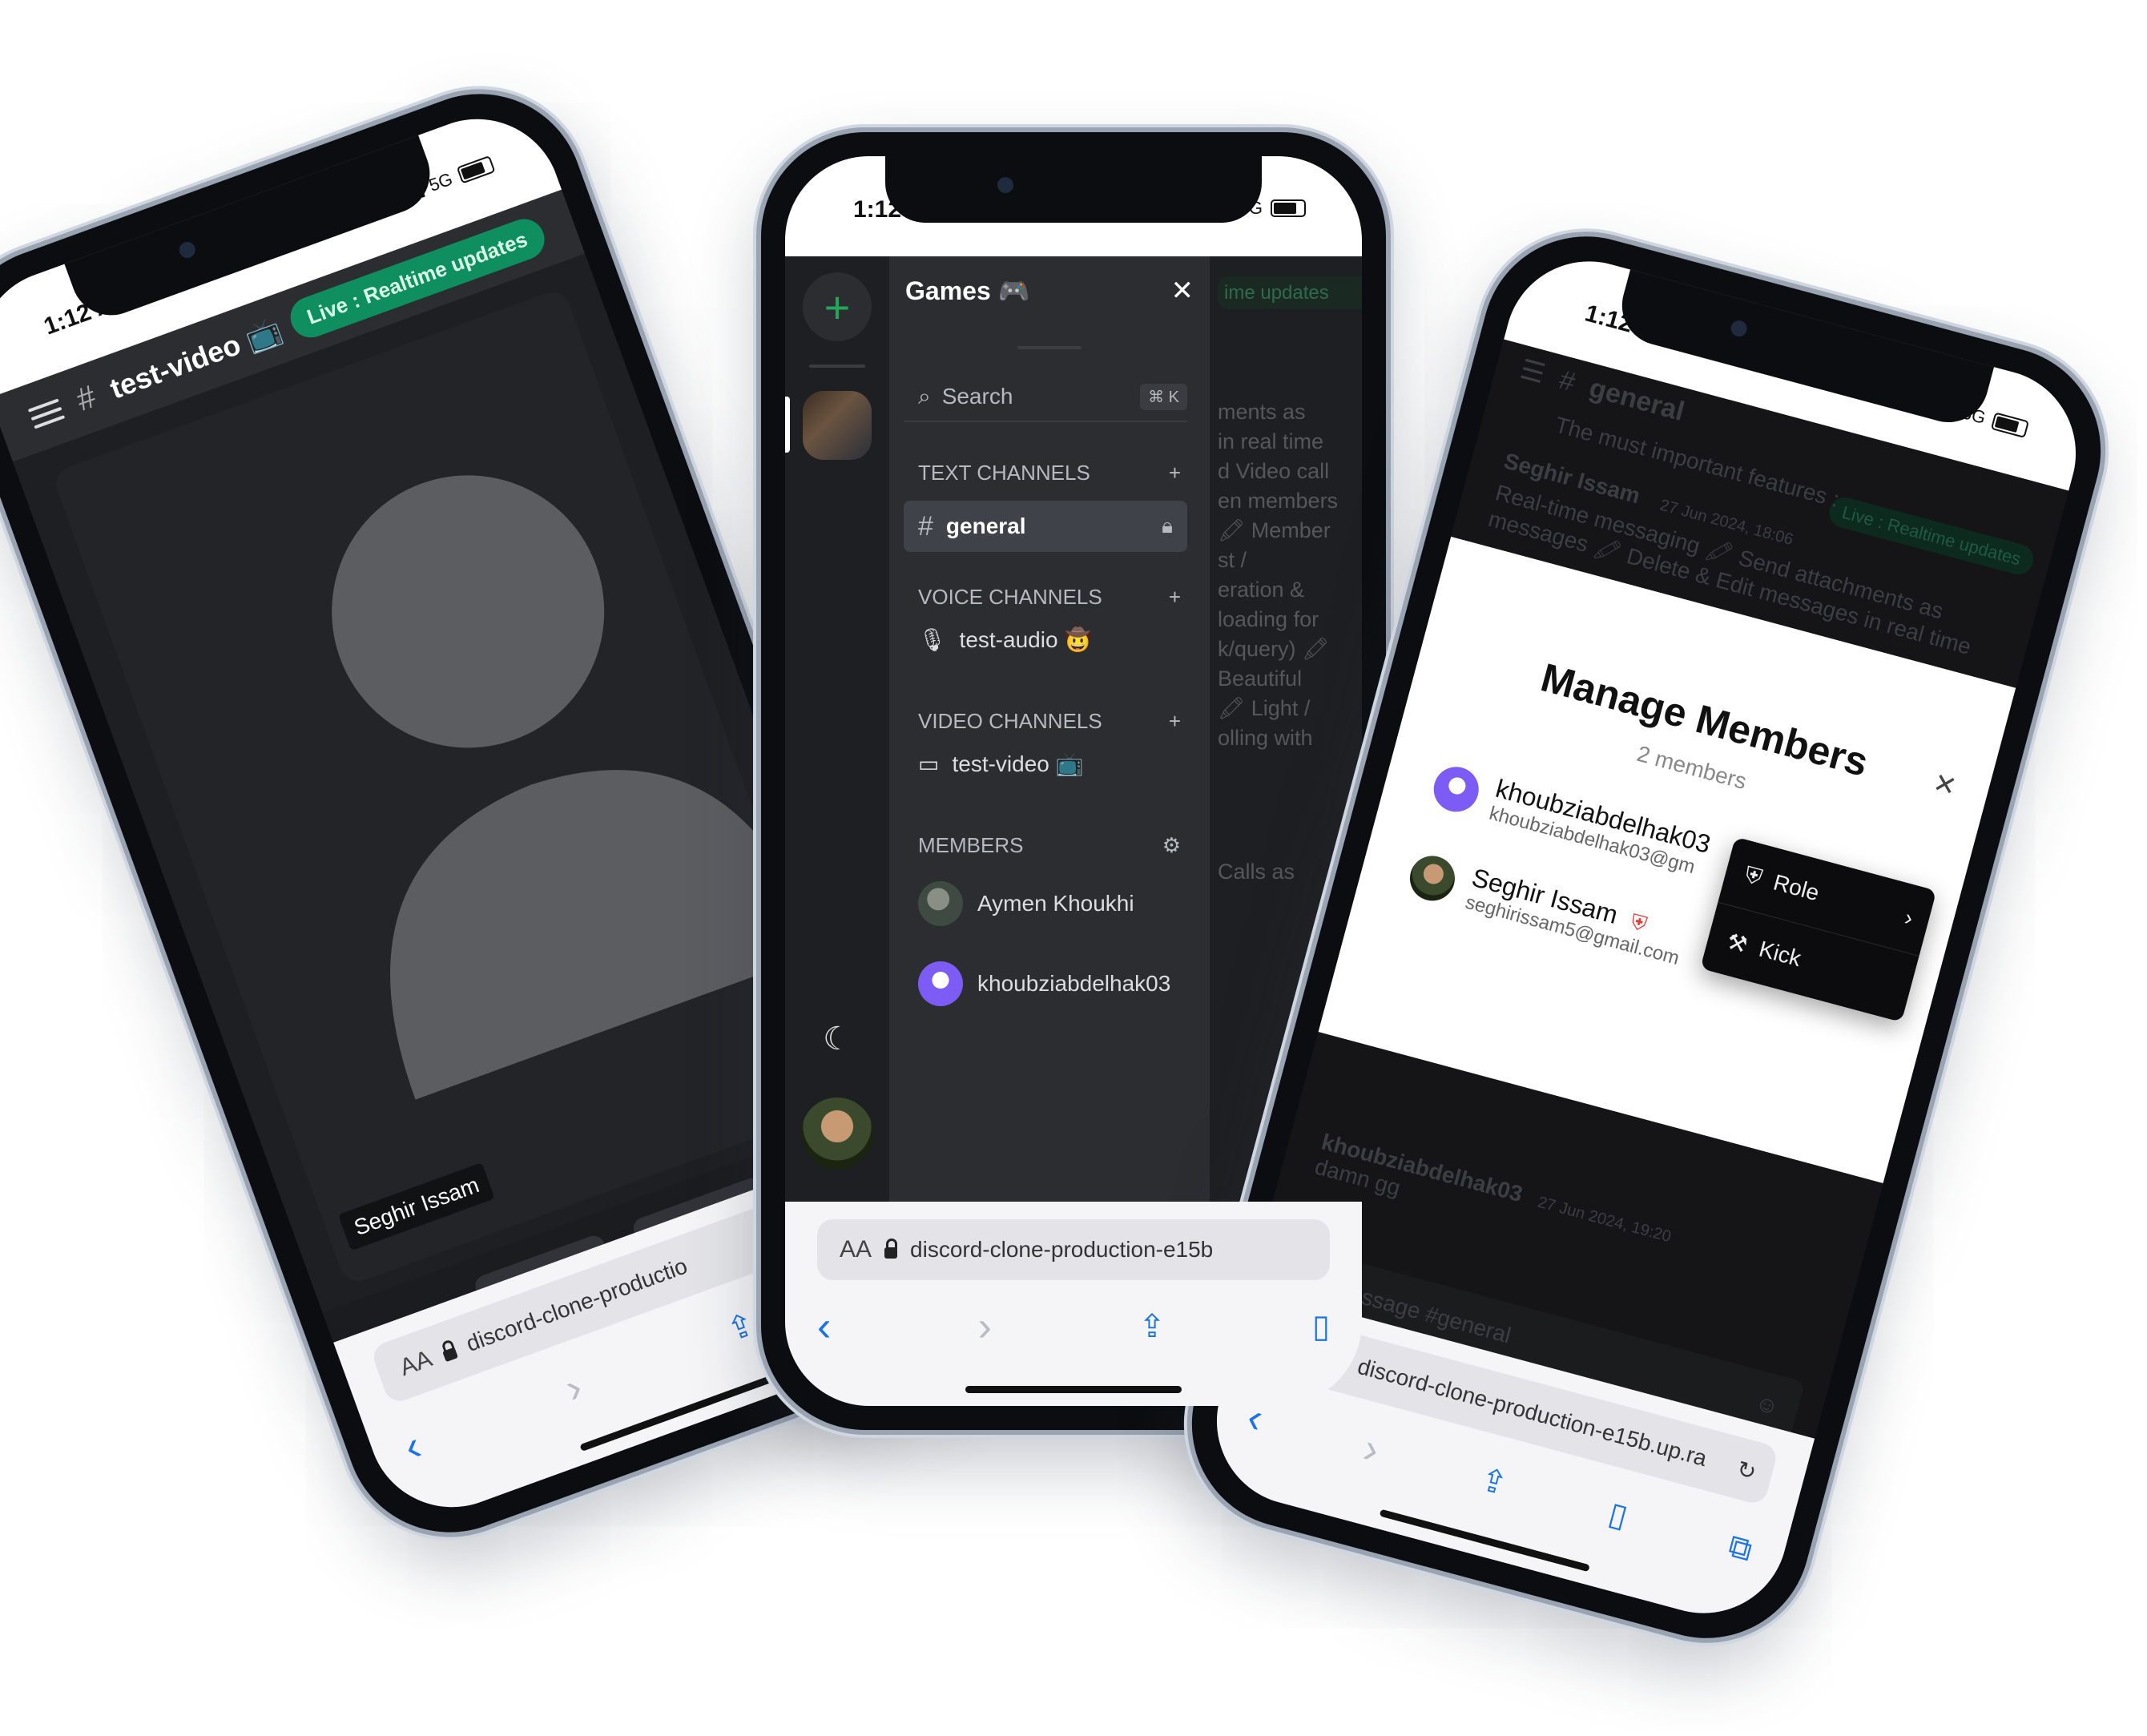 Image resolution: width=2147 pixels, height=1736 pixels. Describe the element at coordinates (1639, 922) in the screenshot. I see `shield-icon: ⛨` at that location.